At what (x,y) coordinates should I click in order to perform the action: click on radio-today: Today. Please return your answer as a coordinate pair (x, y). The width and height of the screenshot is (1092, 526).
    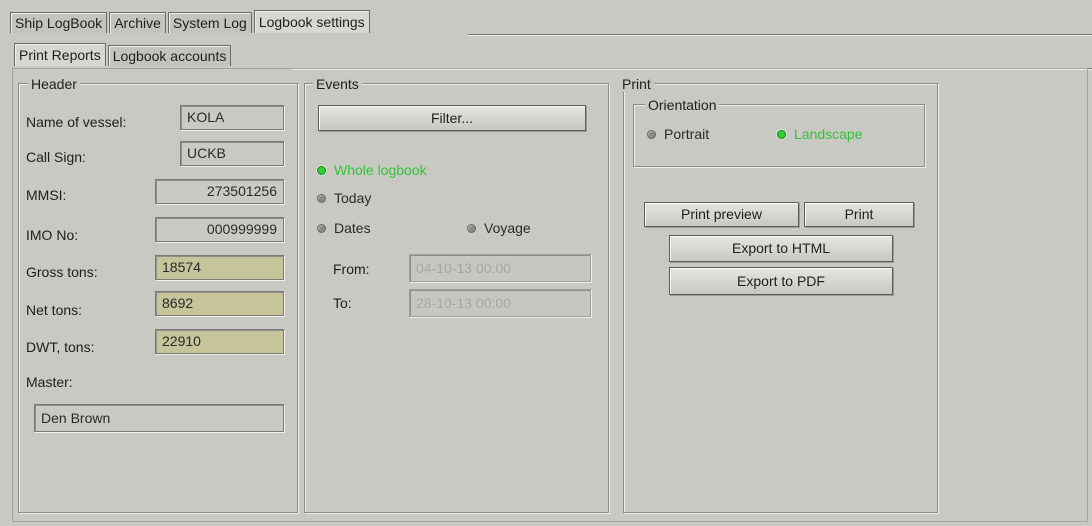
    Looking at the image, I should click on (344, 198).